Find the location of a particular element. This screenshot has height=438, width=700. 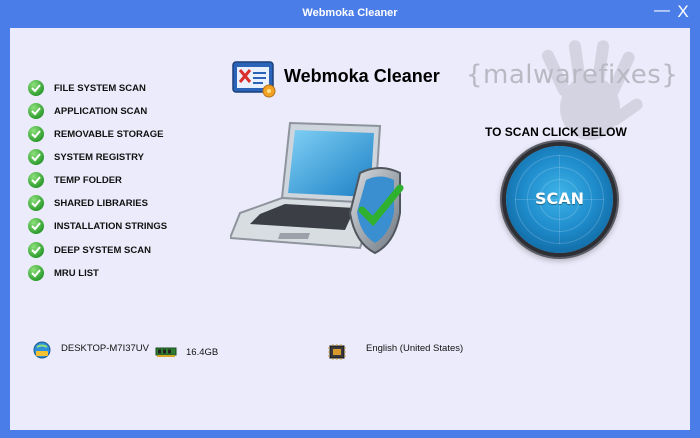

scan-item-label: APPLICATION SCAN is located at coordinates (101, 111).